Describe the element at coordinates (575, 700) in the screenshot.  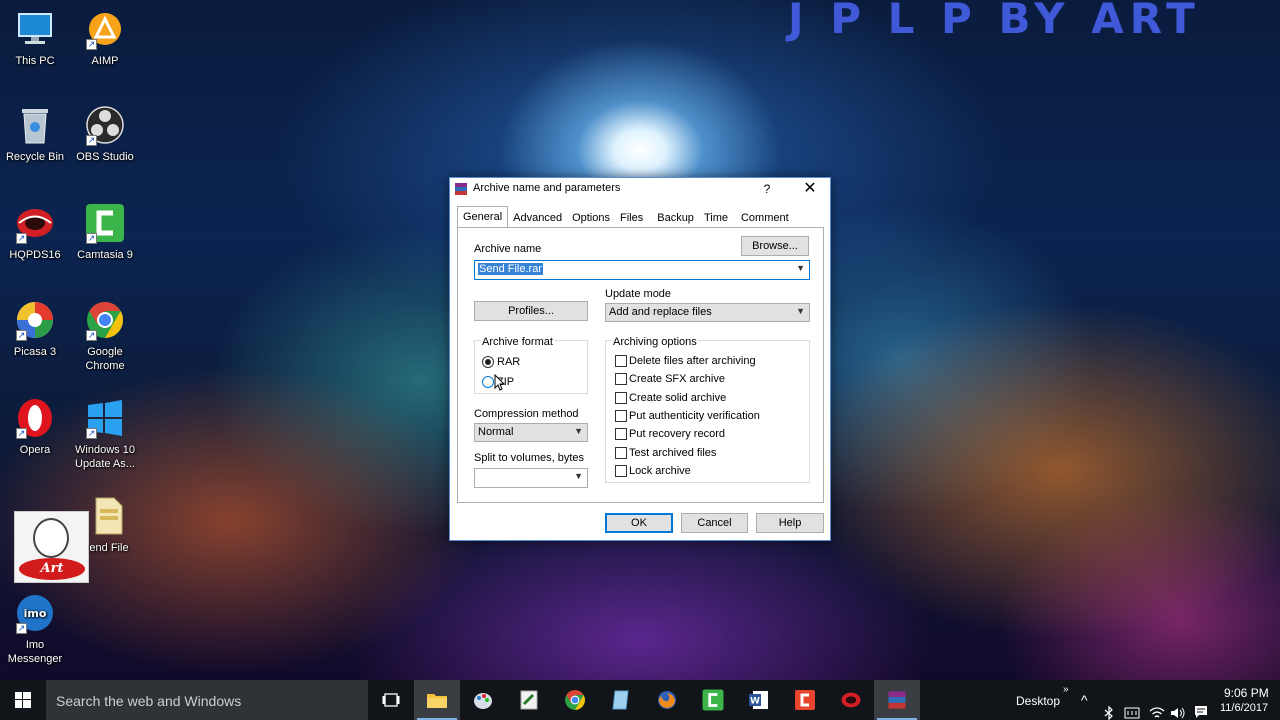
I see `taskbar-chrome` at that location.